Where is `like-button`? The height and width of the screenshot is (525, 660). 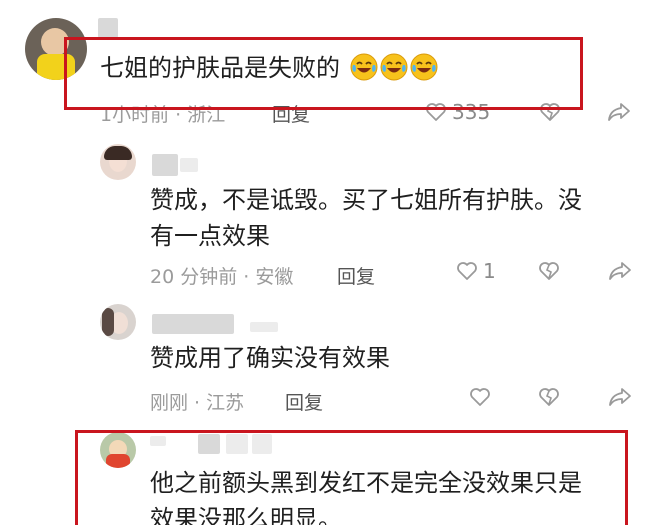
like-button is located at coordinates (480, 397).